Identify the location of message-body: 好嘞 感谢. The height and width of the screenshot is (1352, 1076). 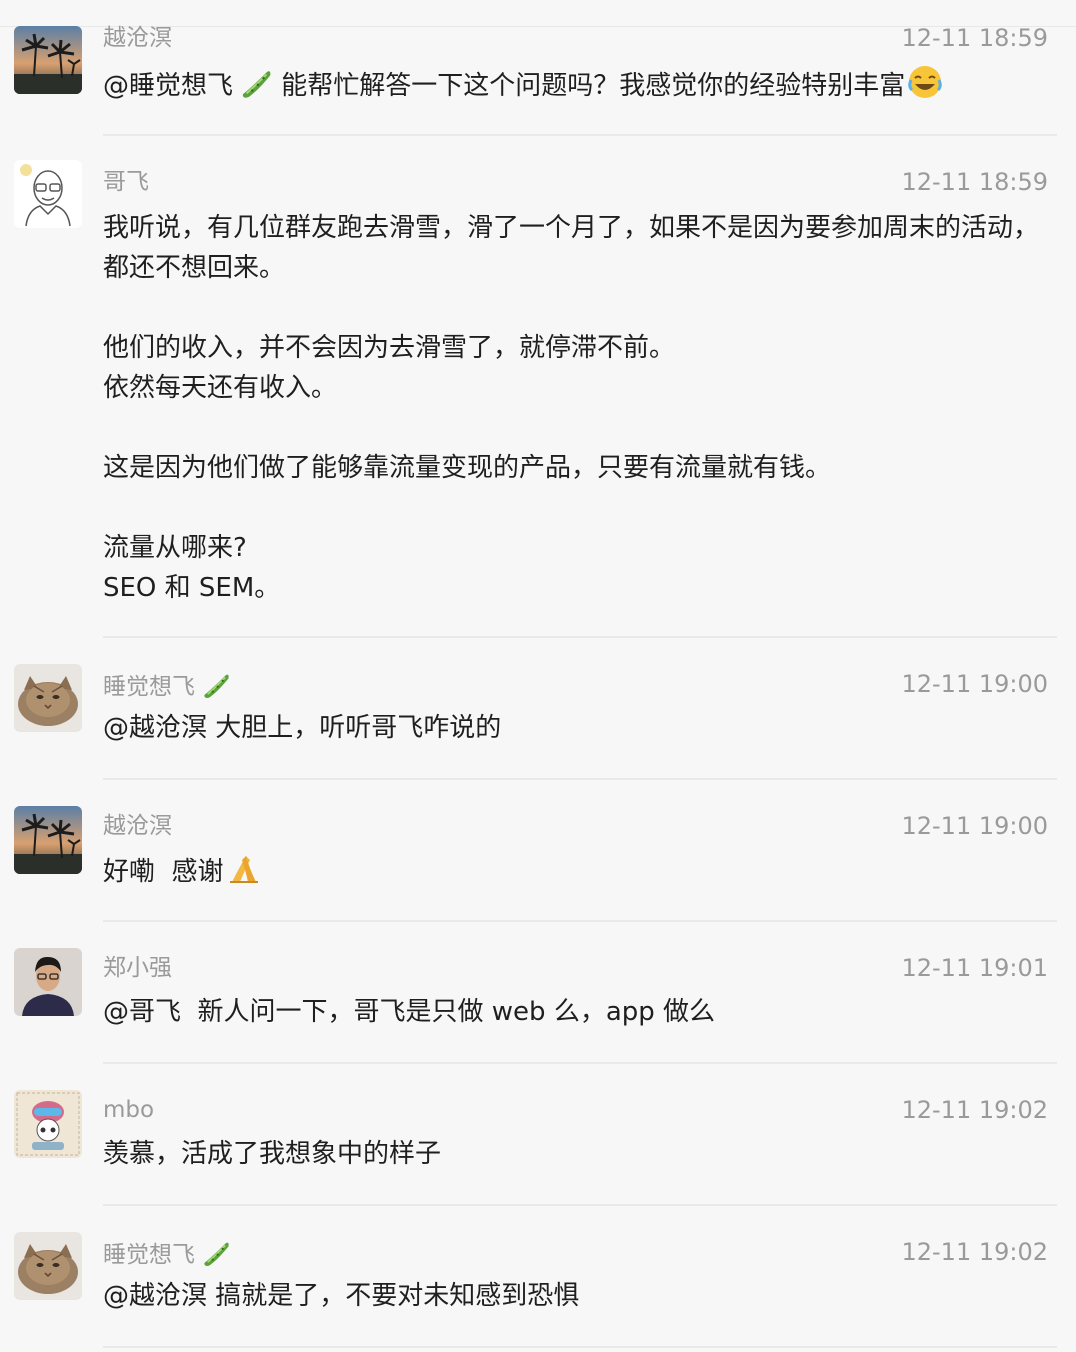
(580, 871).